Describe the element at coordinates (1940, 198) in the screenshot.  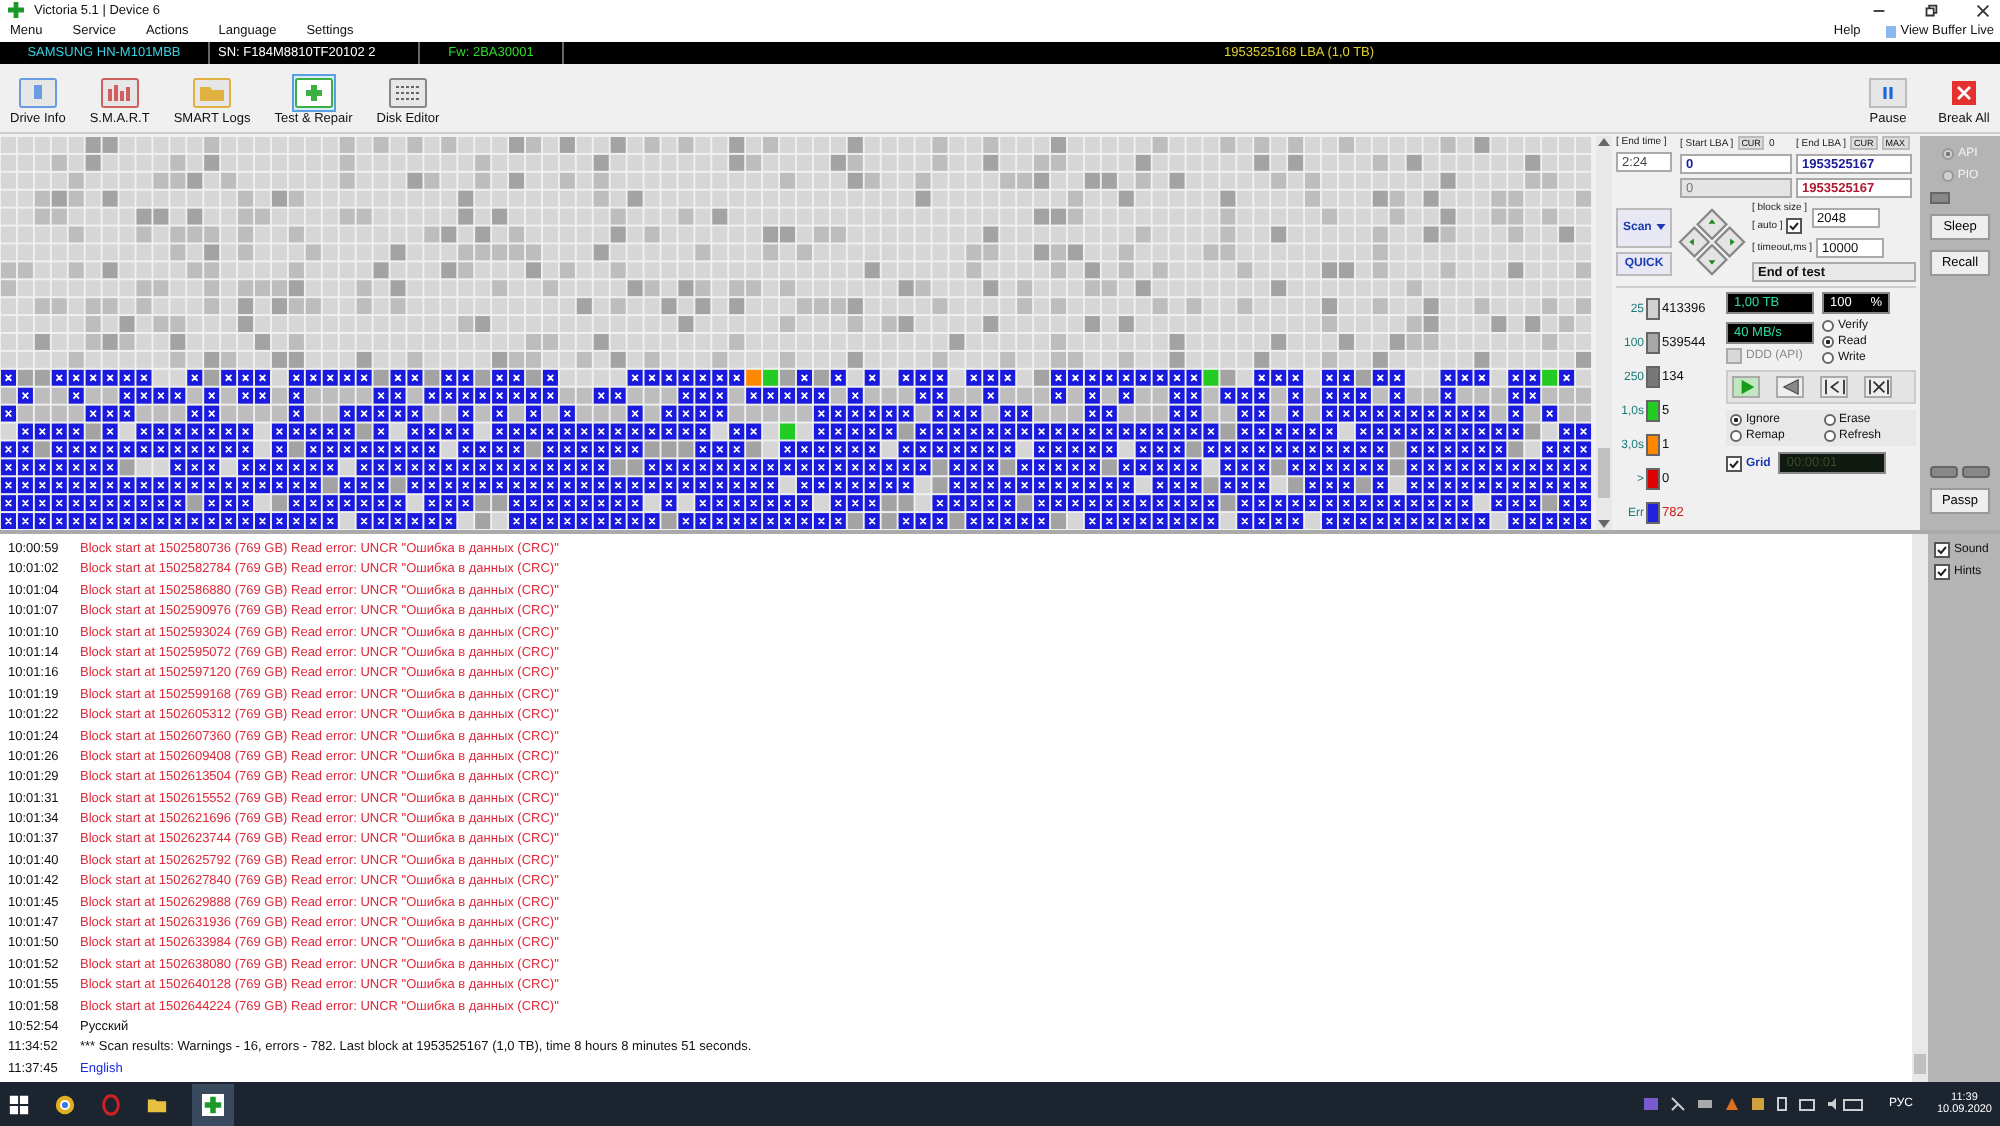
I see `indicator-icon` at that location.